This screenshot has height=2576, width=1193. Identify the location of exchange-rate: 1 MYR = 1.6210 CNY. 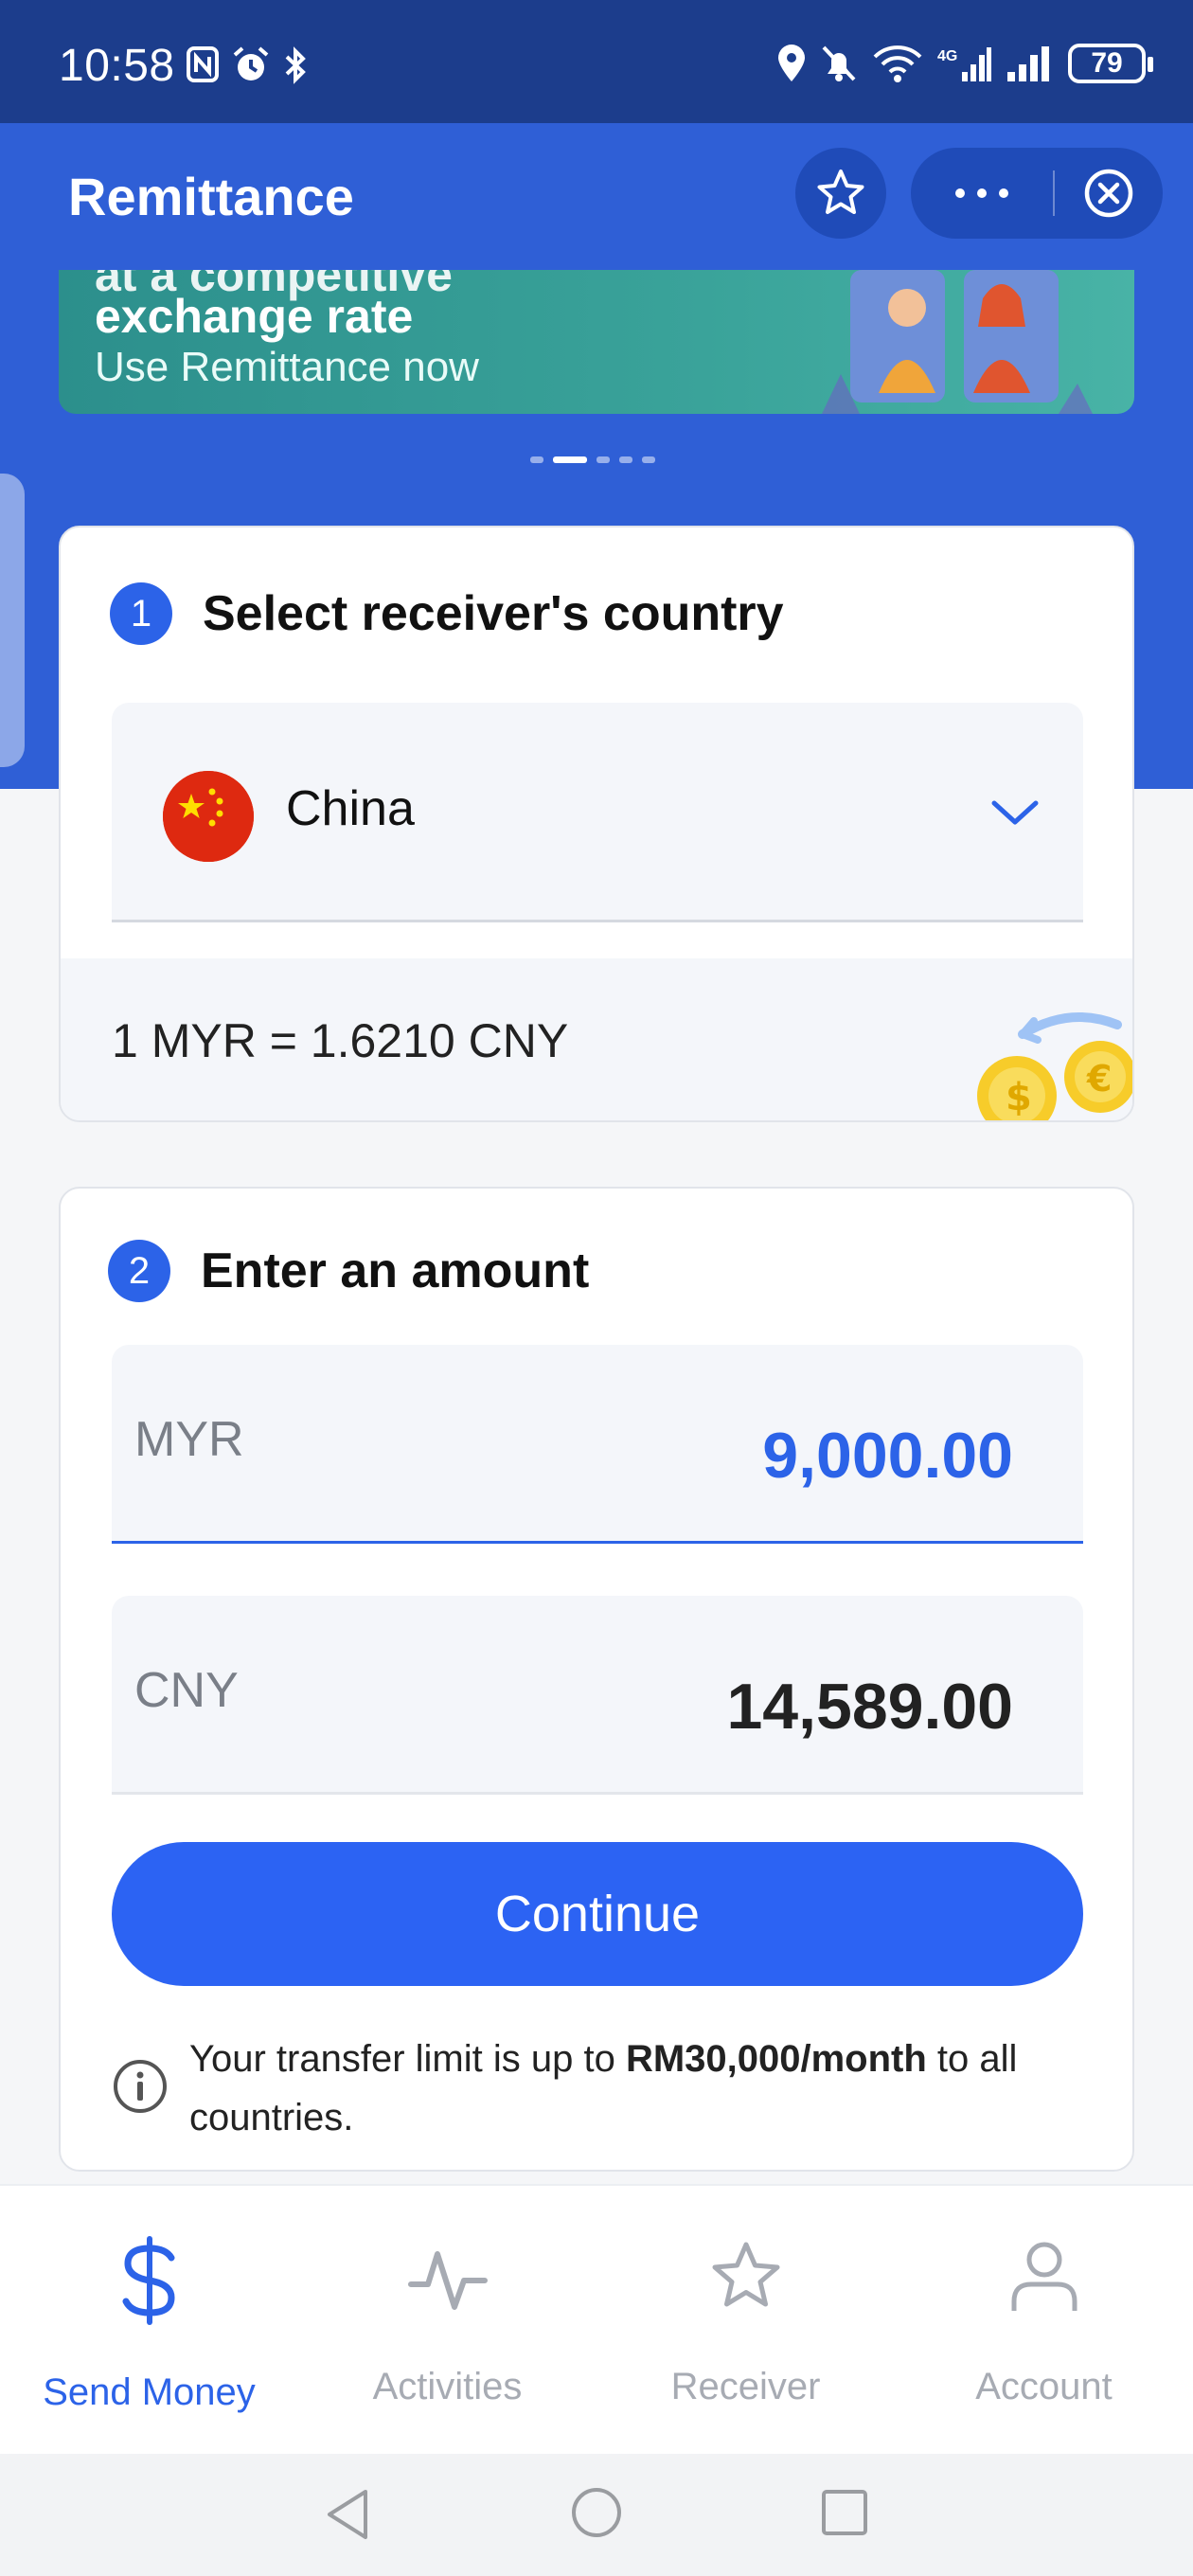
(340, 1040).